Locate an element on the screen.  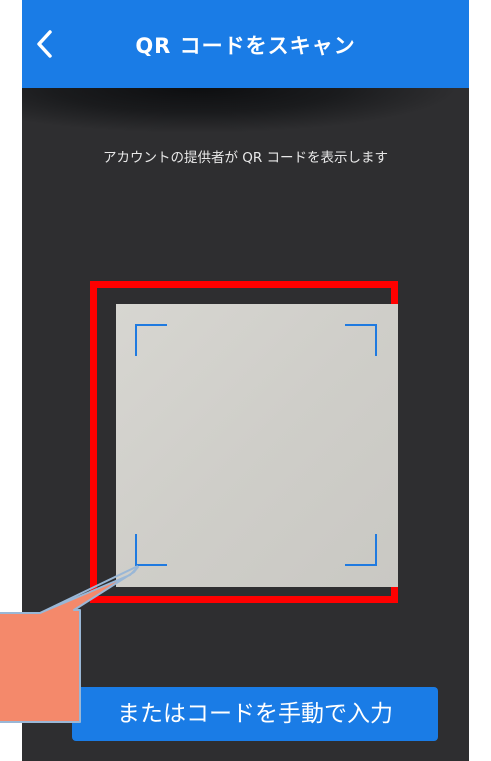
header-bar: QR コードをスキャン is located at coordinates (245, 44).